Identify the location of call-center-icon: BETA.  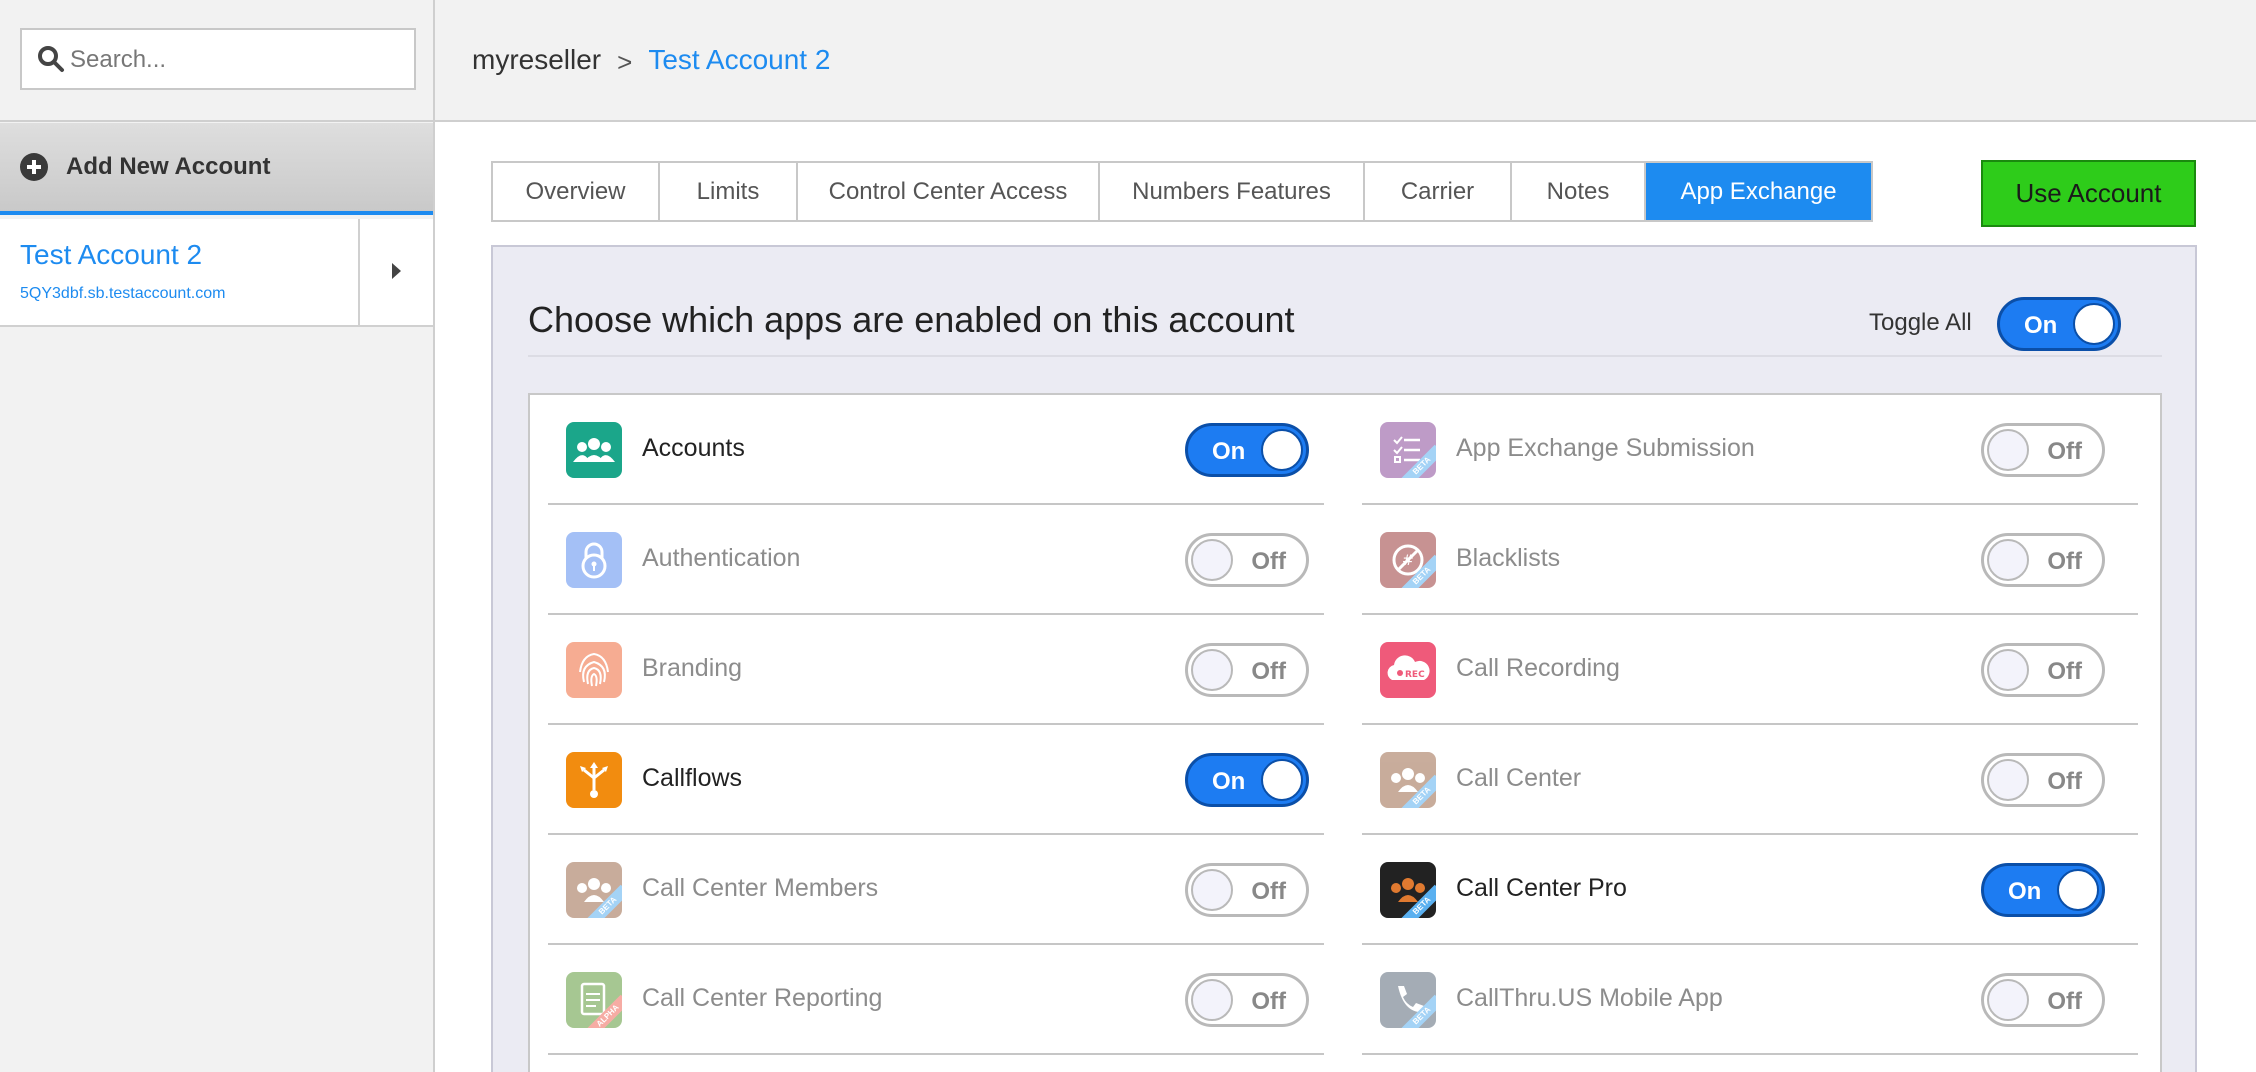
(1408, 780).